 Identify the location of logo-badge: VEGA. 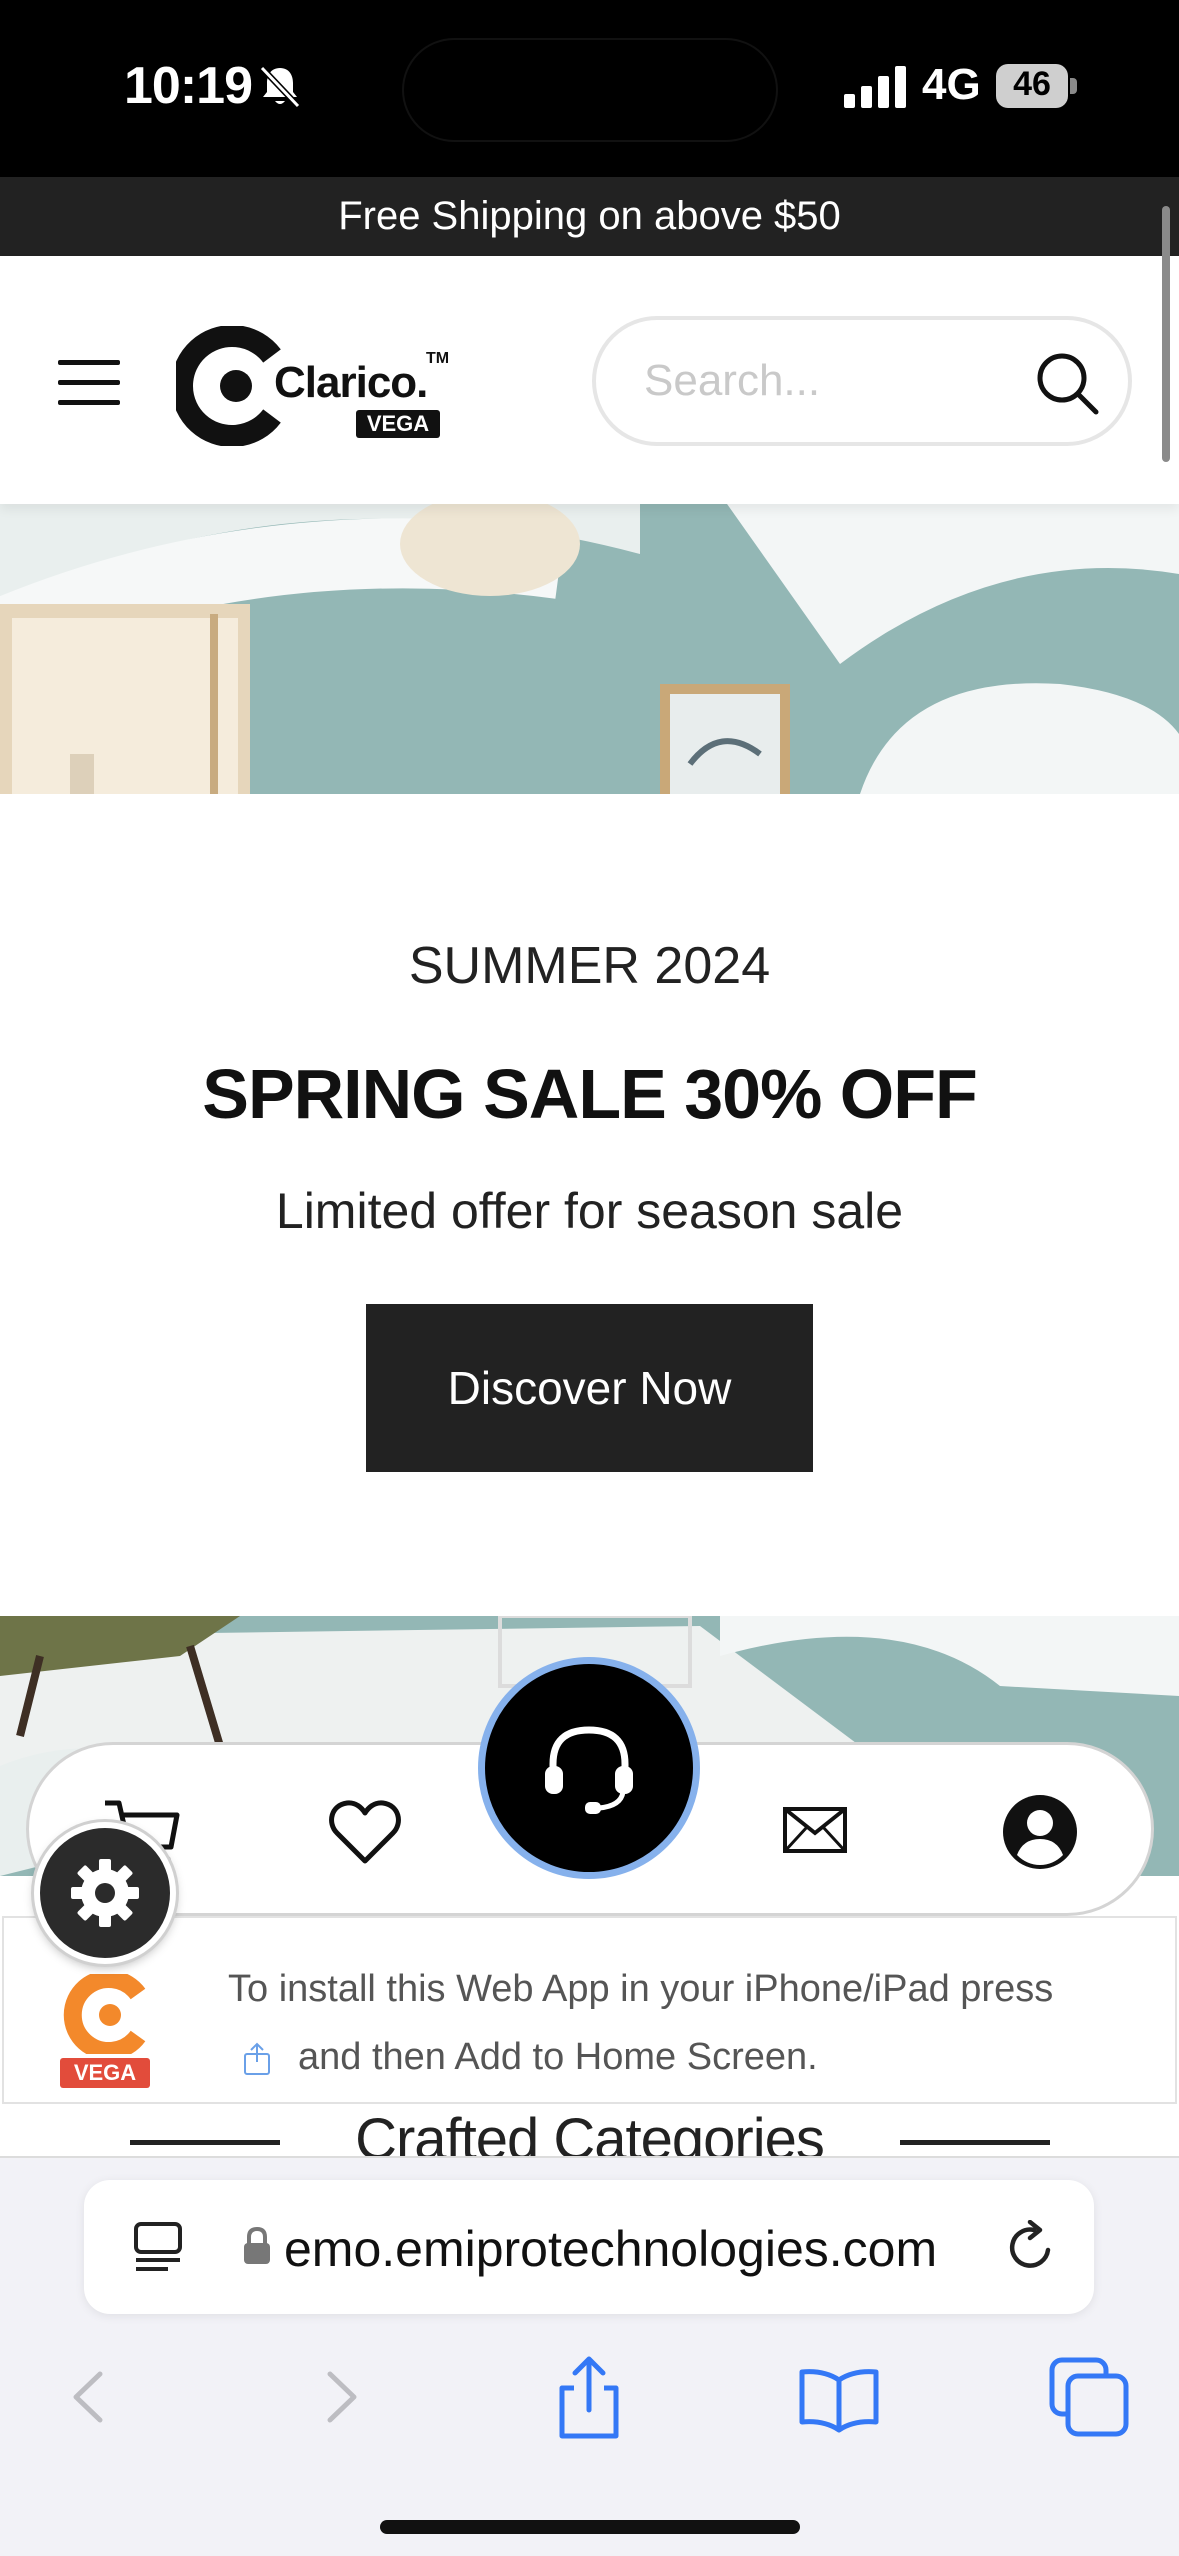
(398, 424).